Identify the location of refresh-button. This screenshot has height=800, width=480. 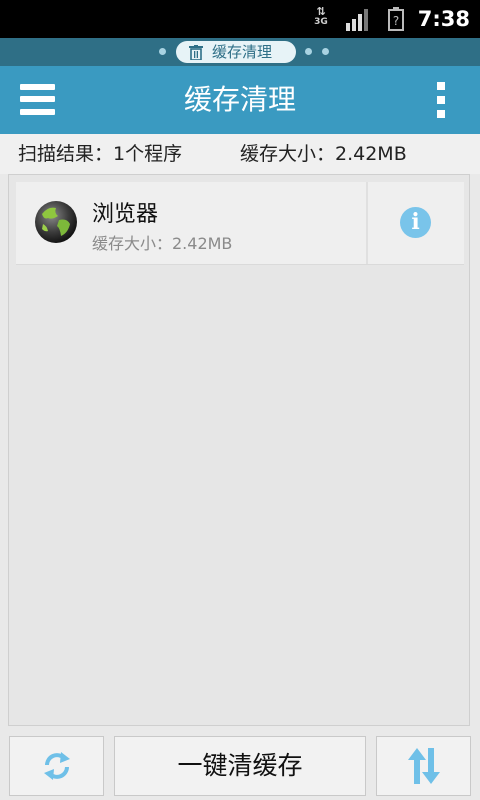
(56, 766).